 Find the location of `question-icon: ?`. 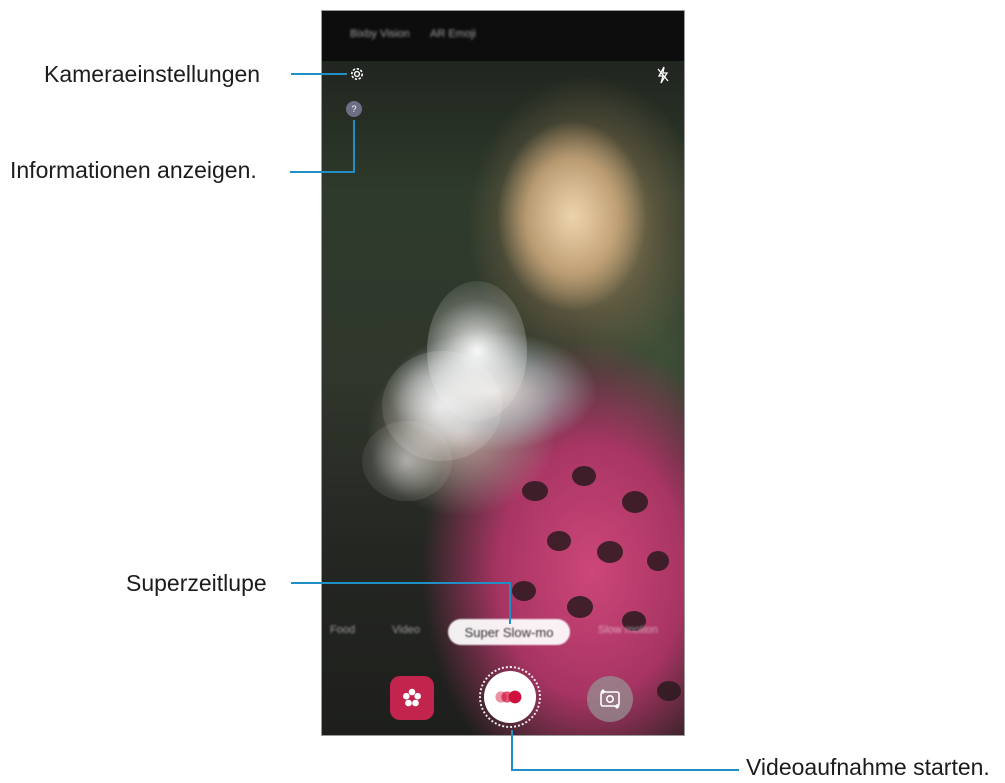

question-icon: ? is located at coordinates (354, 109).